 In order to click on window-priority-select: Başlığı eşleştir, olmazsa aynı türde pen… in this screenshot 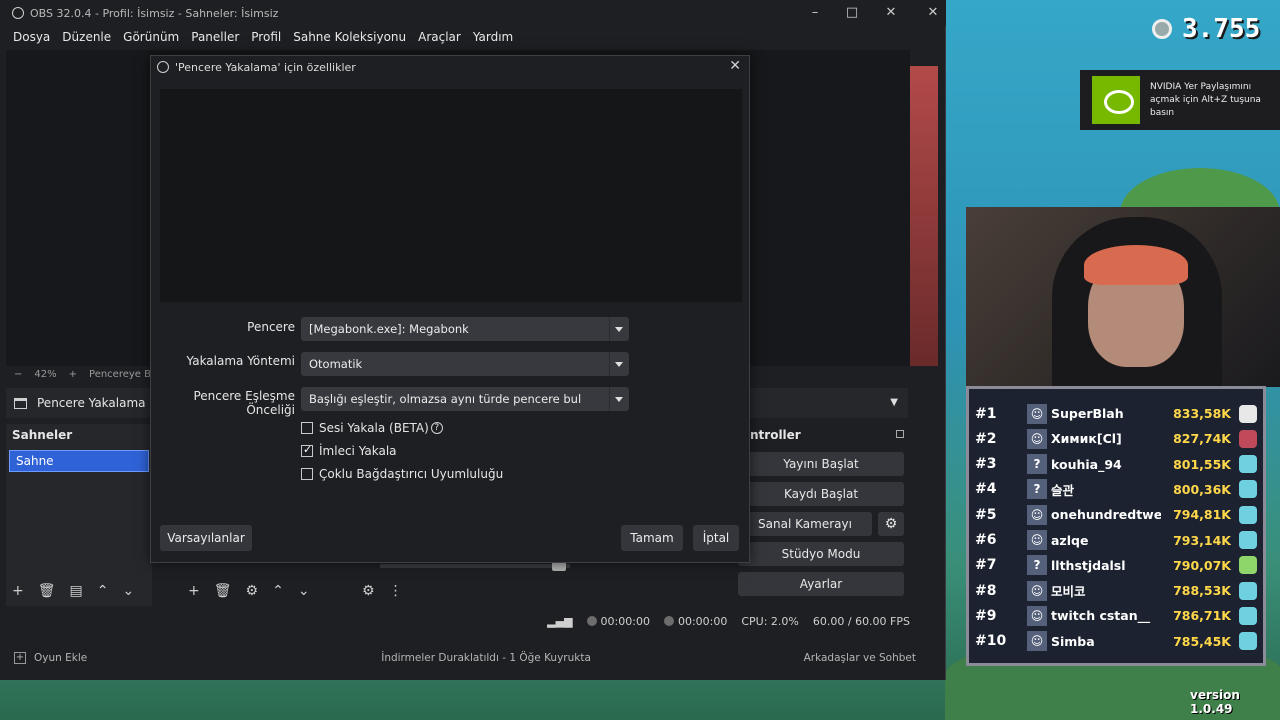, I will do `click(465, 399)`.